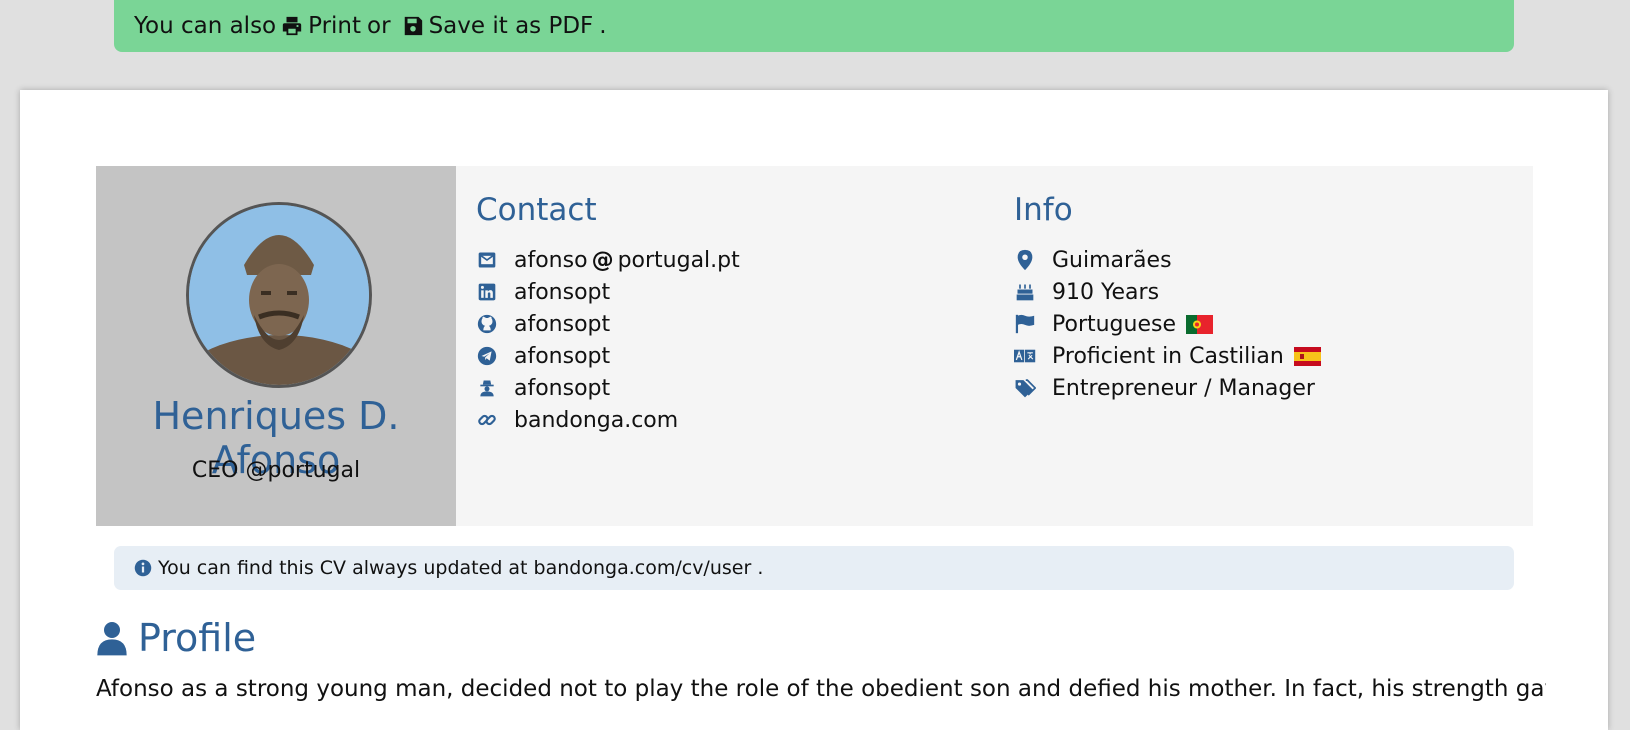 The height and width of the screenshot is (730, 1630). Describe the element at coordinates (603, 26) in the screenshot. I see `banner-suffix: .` at that location.